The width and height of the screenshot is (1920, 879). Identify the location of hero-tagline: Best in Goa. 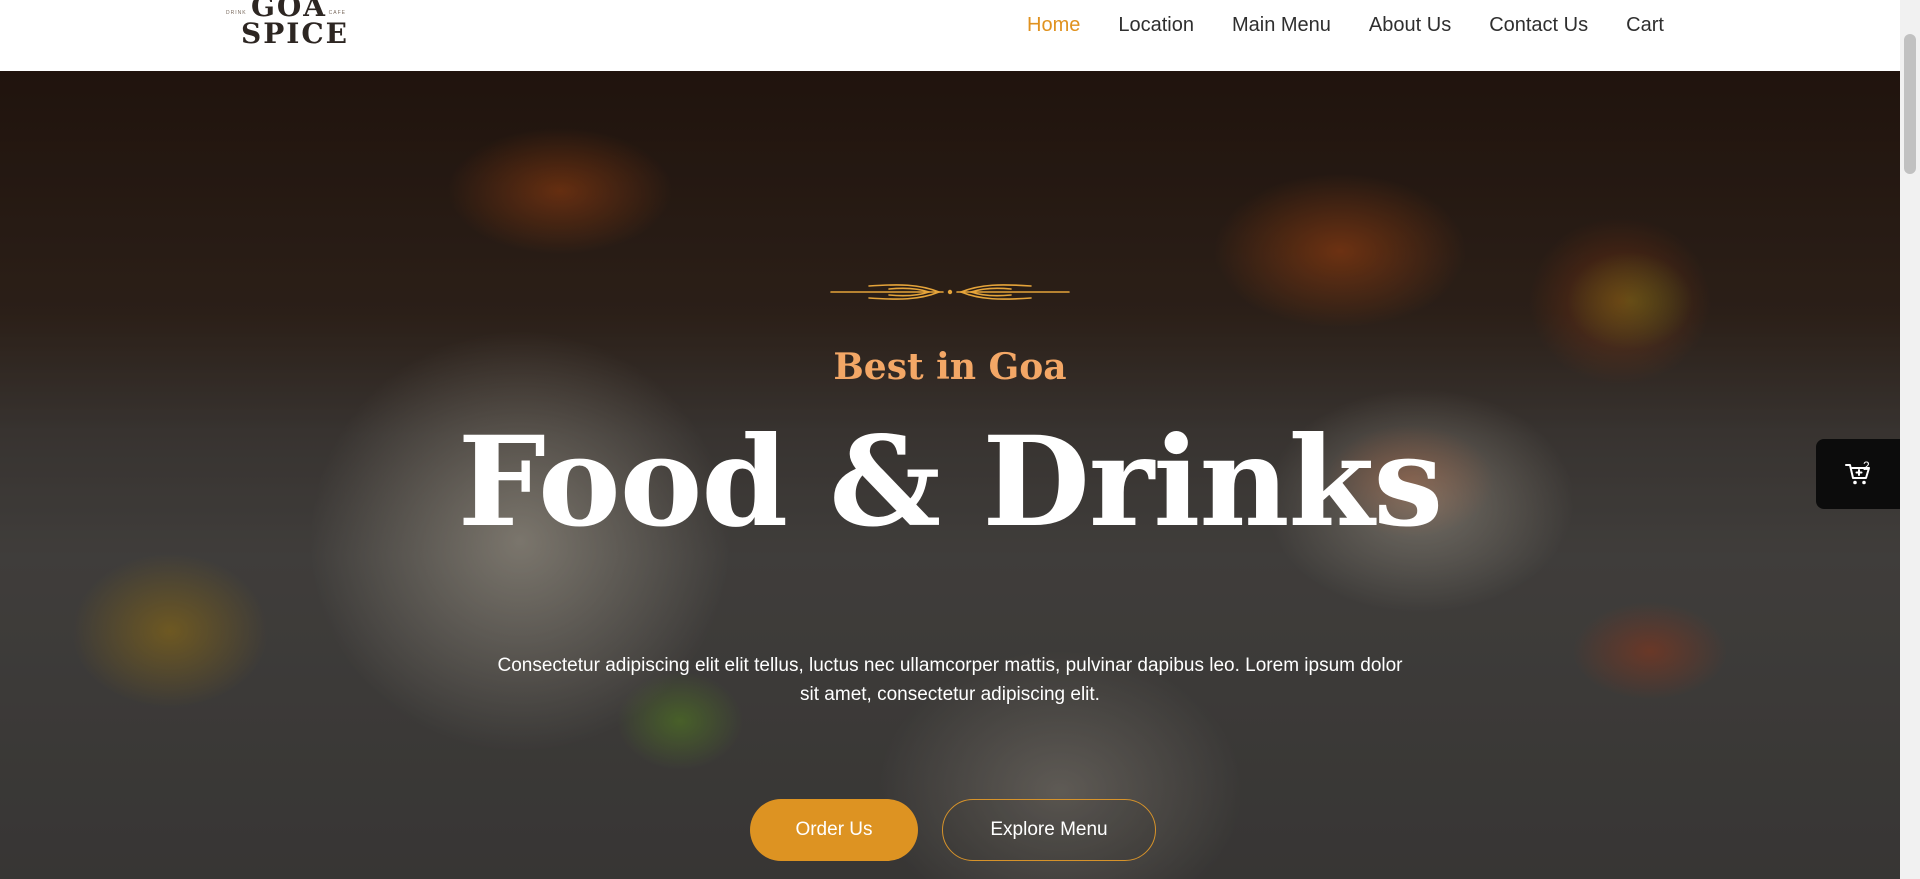
(950, 367).